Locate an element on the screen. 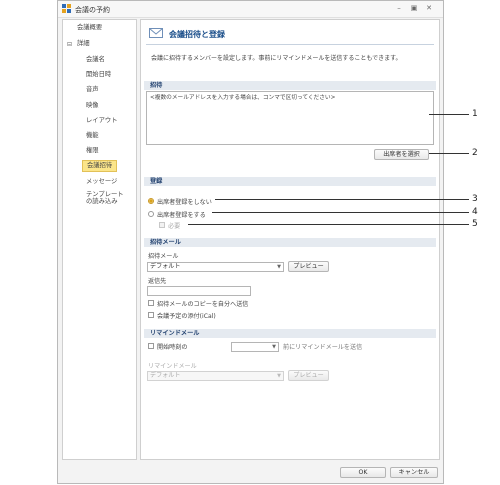 Image resolution: width=500 pixels, height=485 pixels. page-title: 会議招待と登録 is located at coordinates (197, 34).